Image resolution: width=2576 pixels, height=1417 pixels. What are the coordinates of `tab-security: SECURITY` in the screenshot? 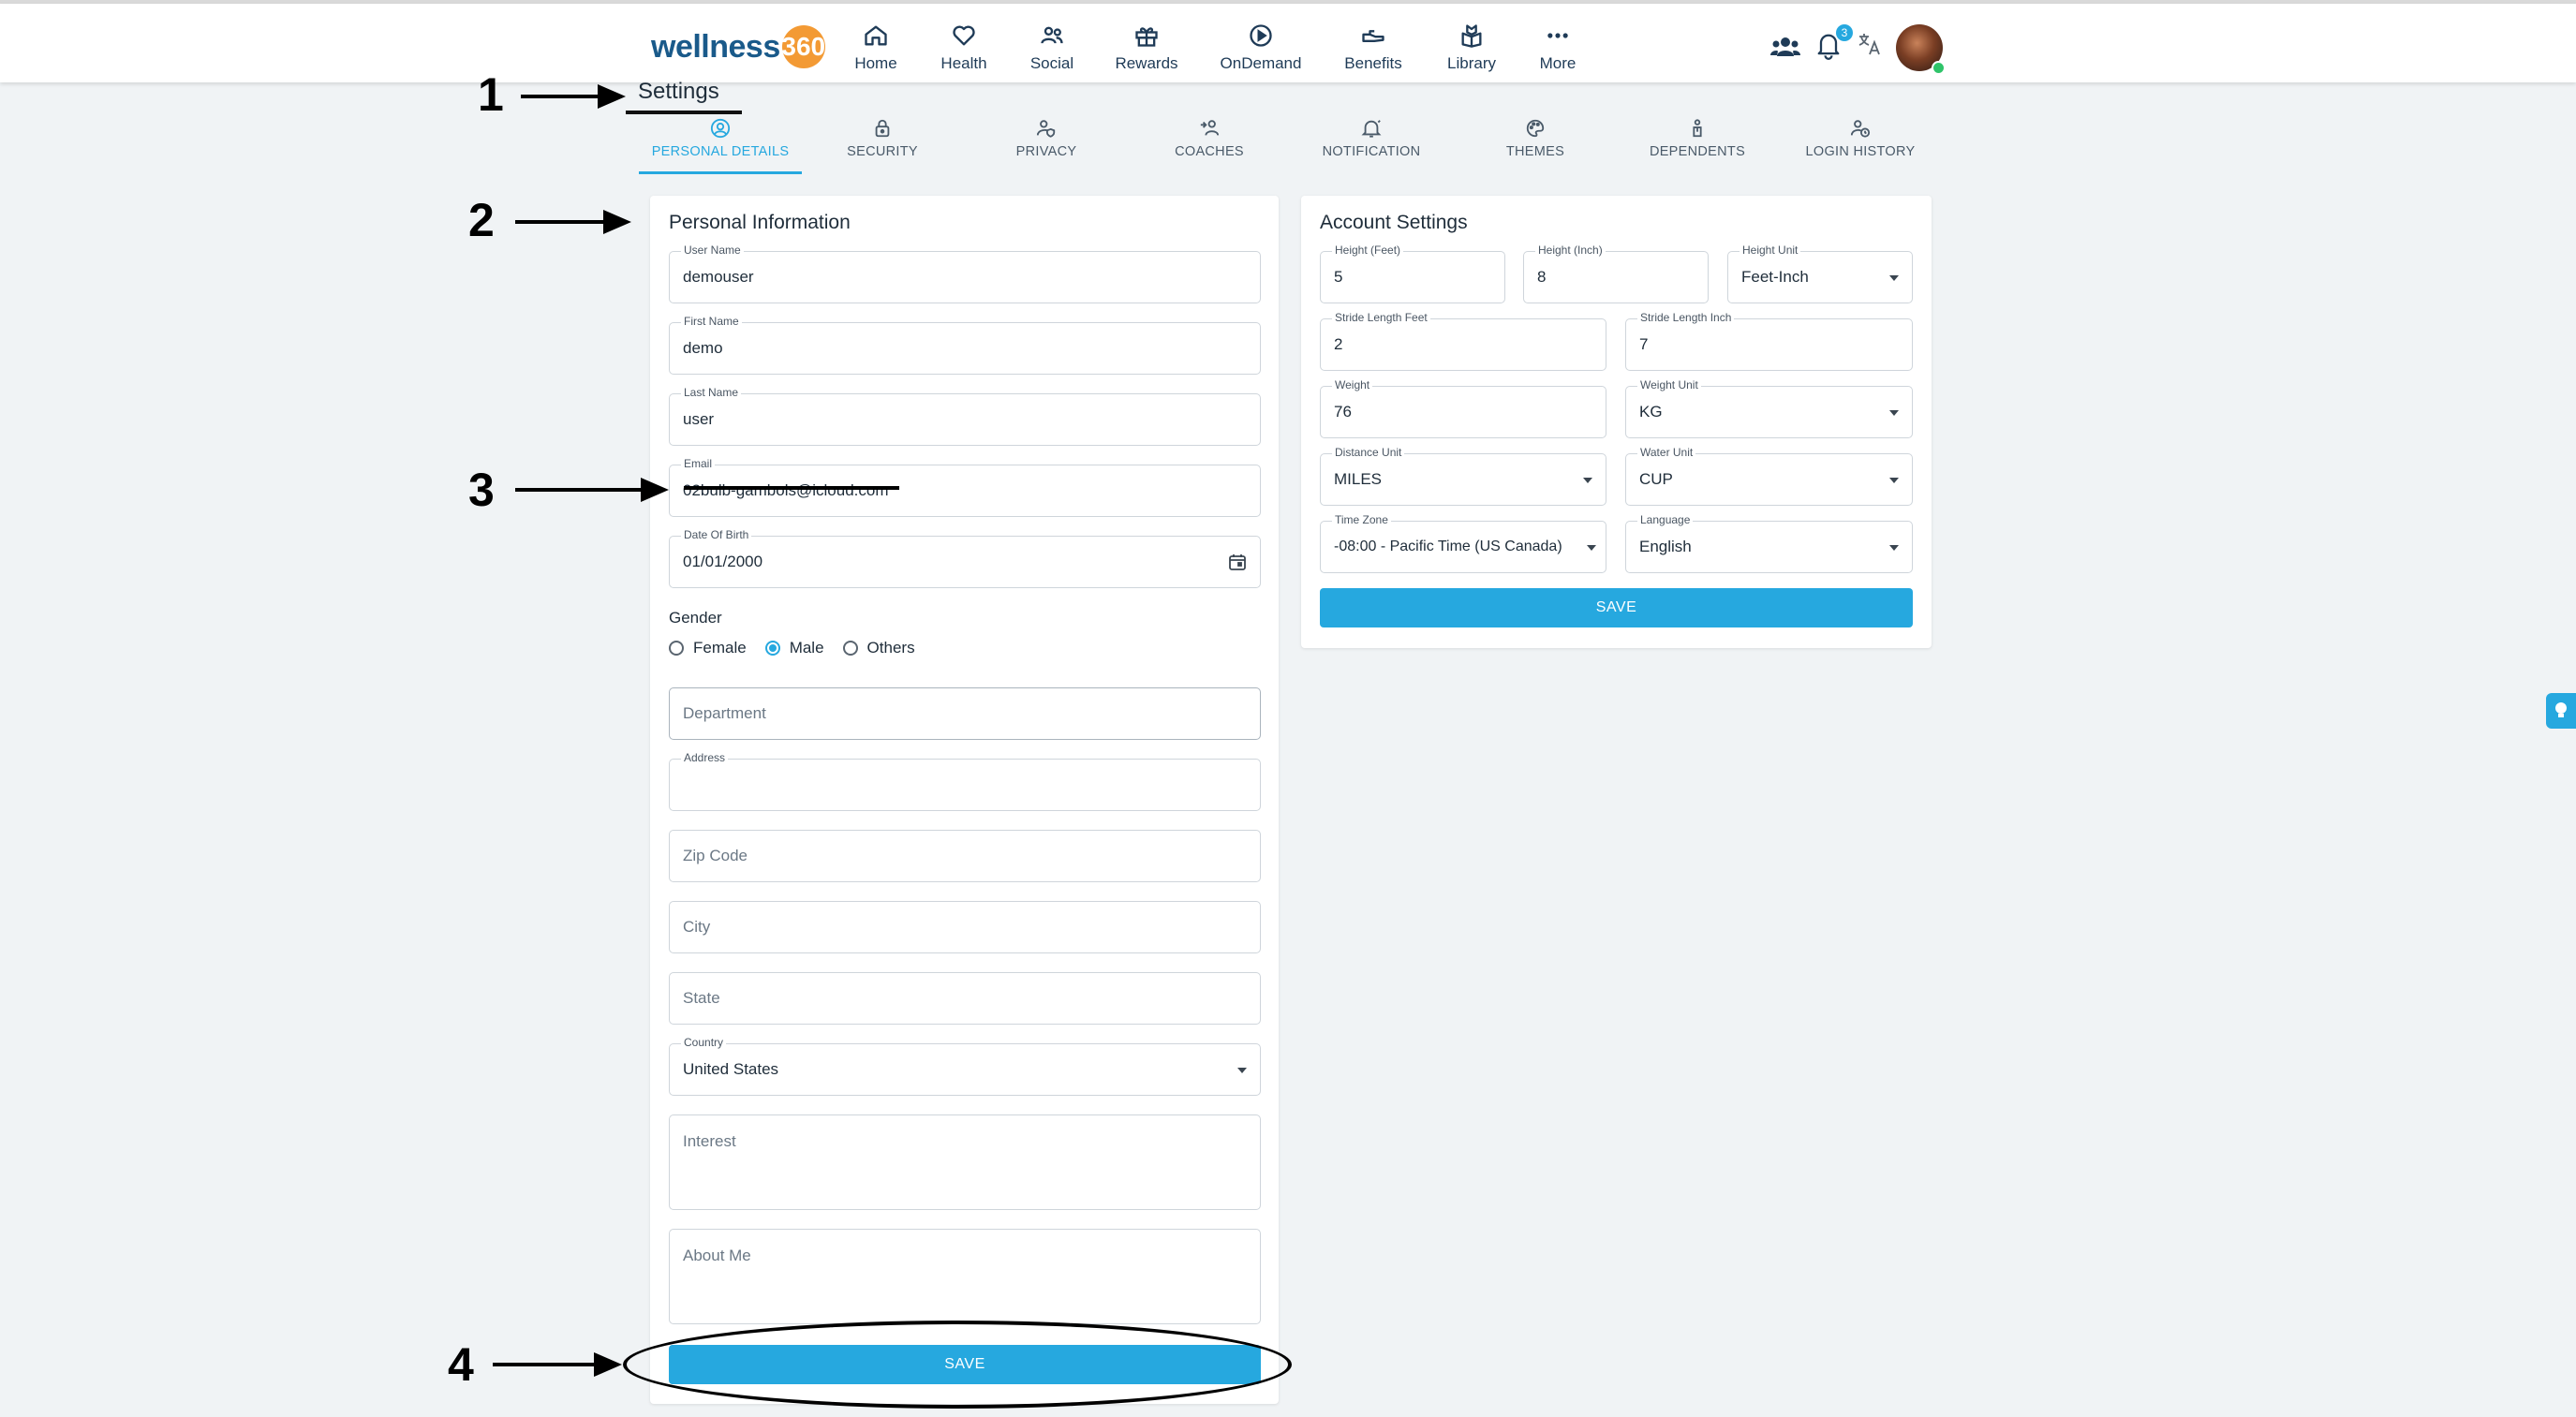 It's located at (882, 138).